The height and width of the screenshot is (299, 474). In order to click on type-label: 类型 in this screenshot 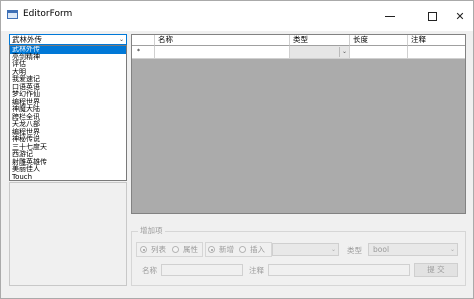, I will do `click(354, 250)`.